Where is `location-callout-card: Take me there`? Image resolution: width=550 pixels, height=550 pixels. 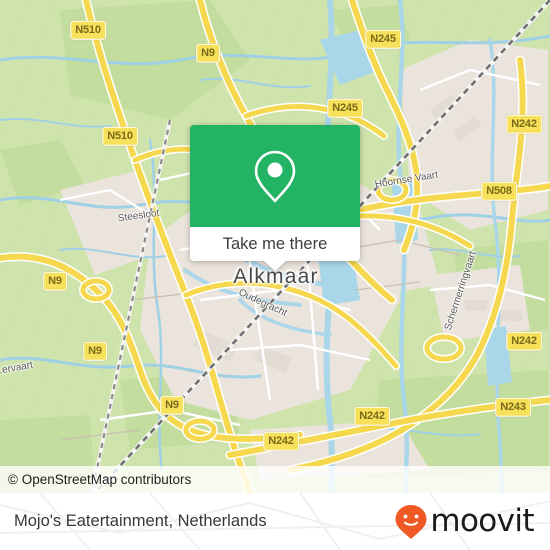 location-callout-card: Take me there is located at coordinates (275, 198).